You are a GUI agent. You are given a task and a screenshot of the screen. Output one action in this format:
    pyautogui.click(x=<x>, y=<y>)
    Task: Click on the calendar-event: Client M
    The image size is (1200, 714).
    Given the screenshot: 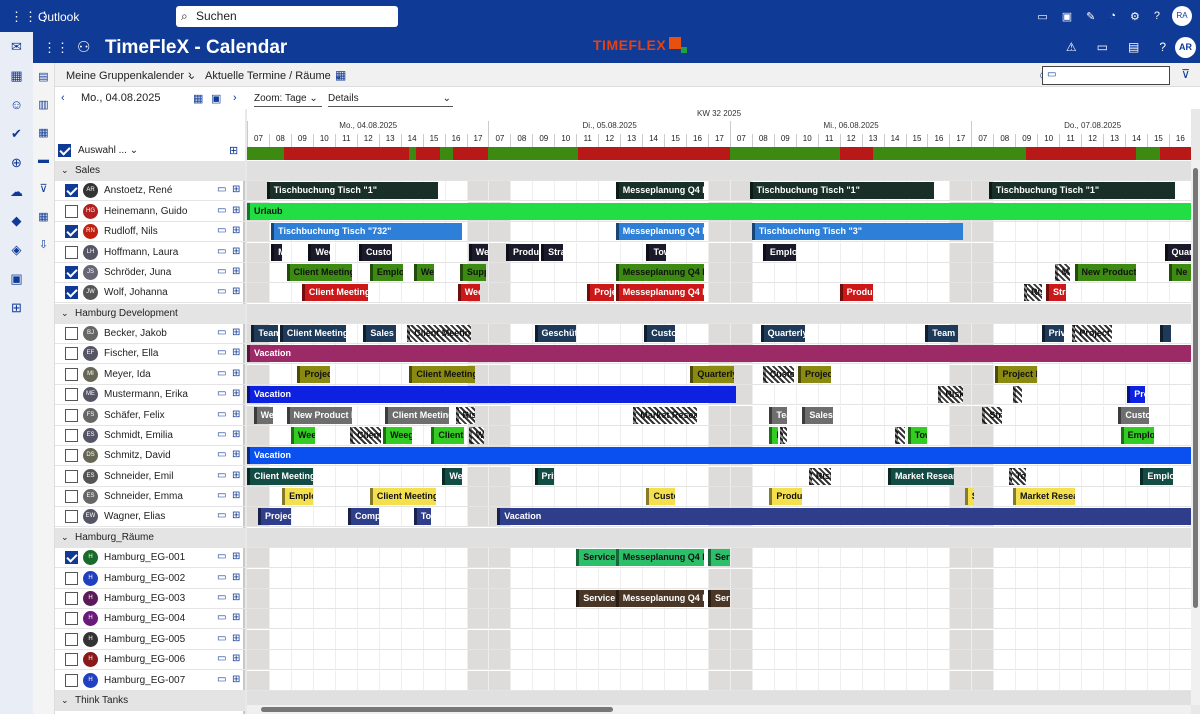 What is the action you would take?
    pyautogui.click(x=365, y=435)
    